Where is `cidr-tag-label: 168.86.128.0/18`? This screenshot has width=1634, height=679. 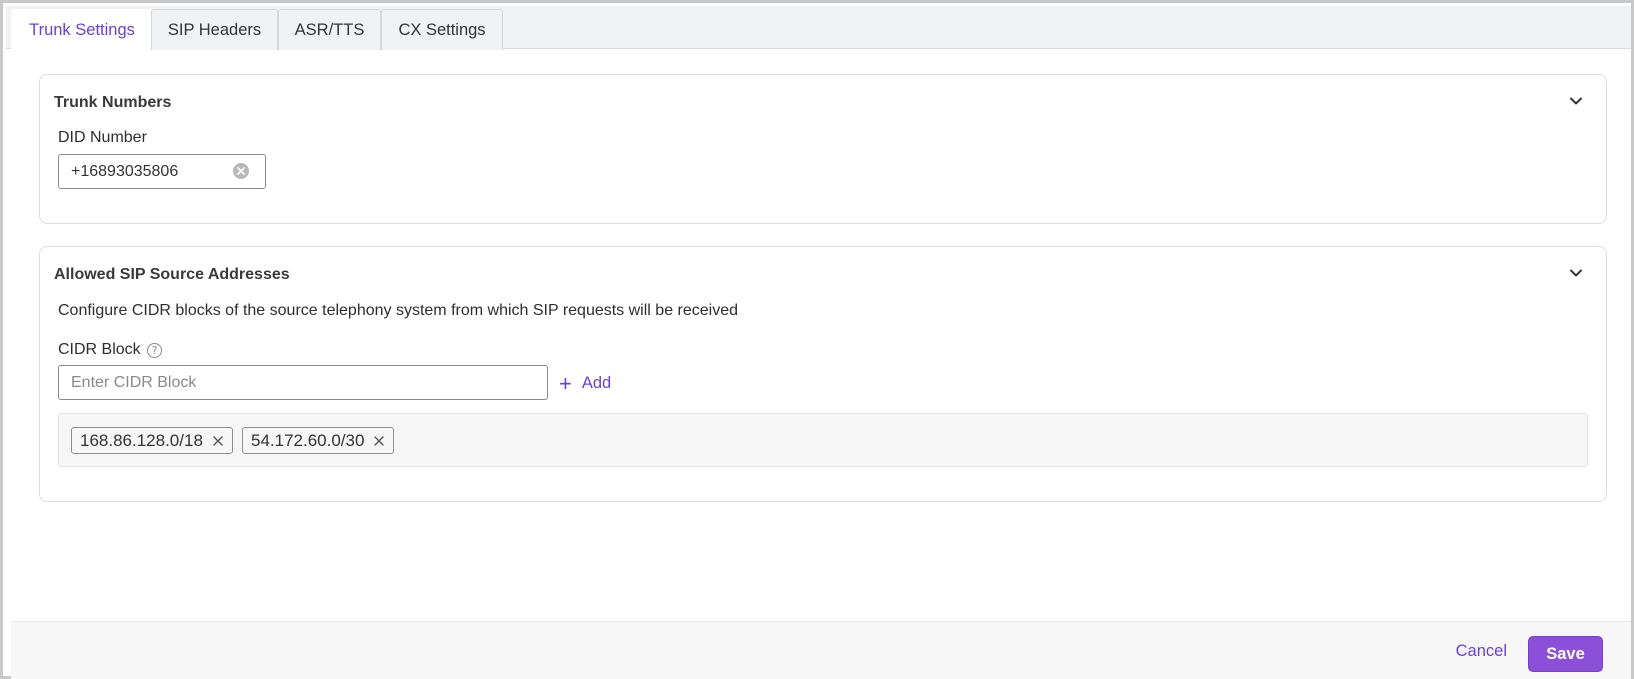 cidr-tag-label: 168.86.128.0/18 is located at coordinates (141, 440).